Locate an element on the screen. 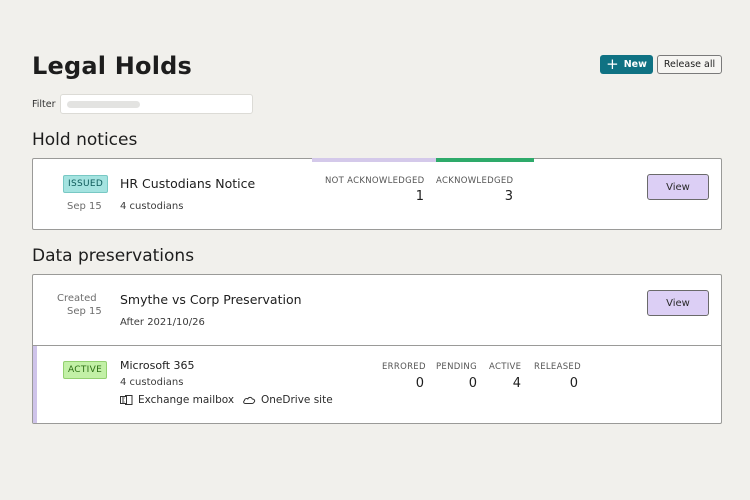 The image size is (750, 500). view-preservation-button: View is located at coordinates (678, 303).